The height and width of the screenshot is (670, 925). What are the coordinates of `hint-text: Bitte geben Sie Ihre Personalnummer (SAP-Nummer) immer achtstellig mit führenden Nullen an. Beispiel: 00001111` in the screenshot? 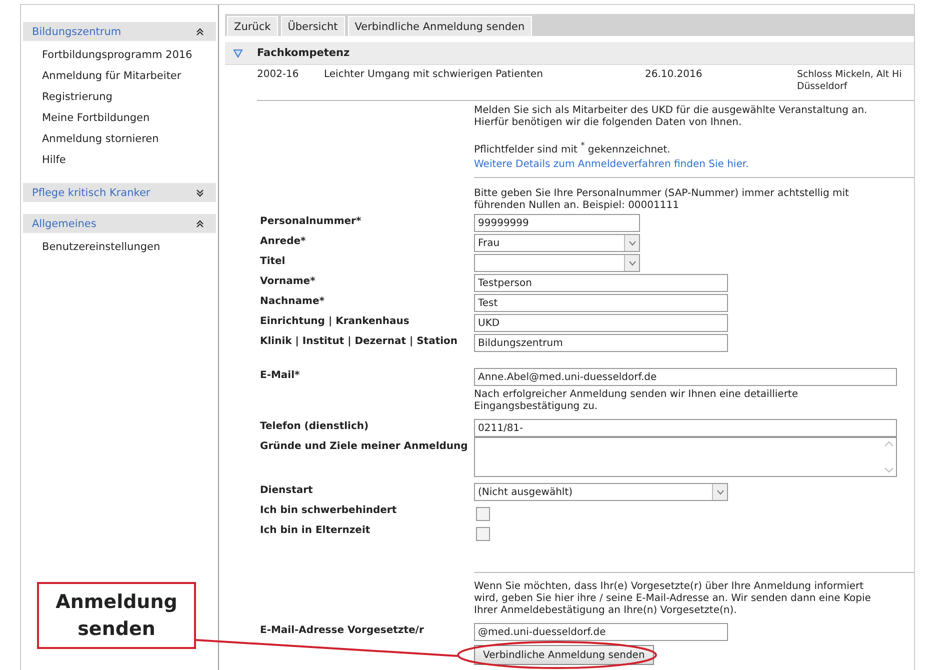 It's located at (662, 200).